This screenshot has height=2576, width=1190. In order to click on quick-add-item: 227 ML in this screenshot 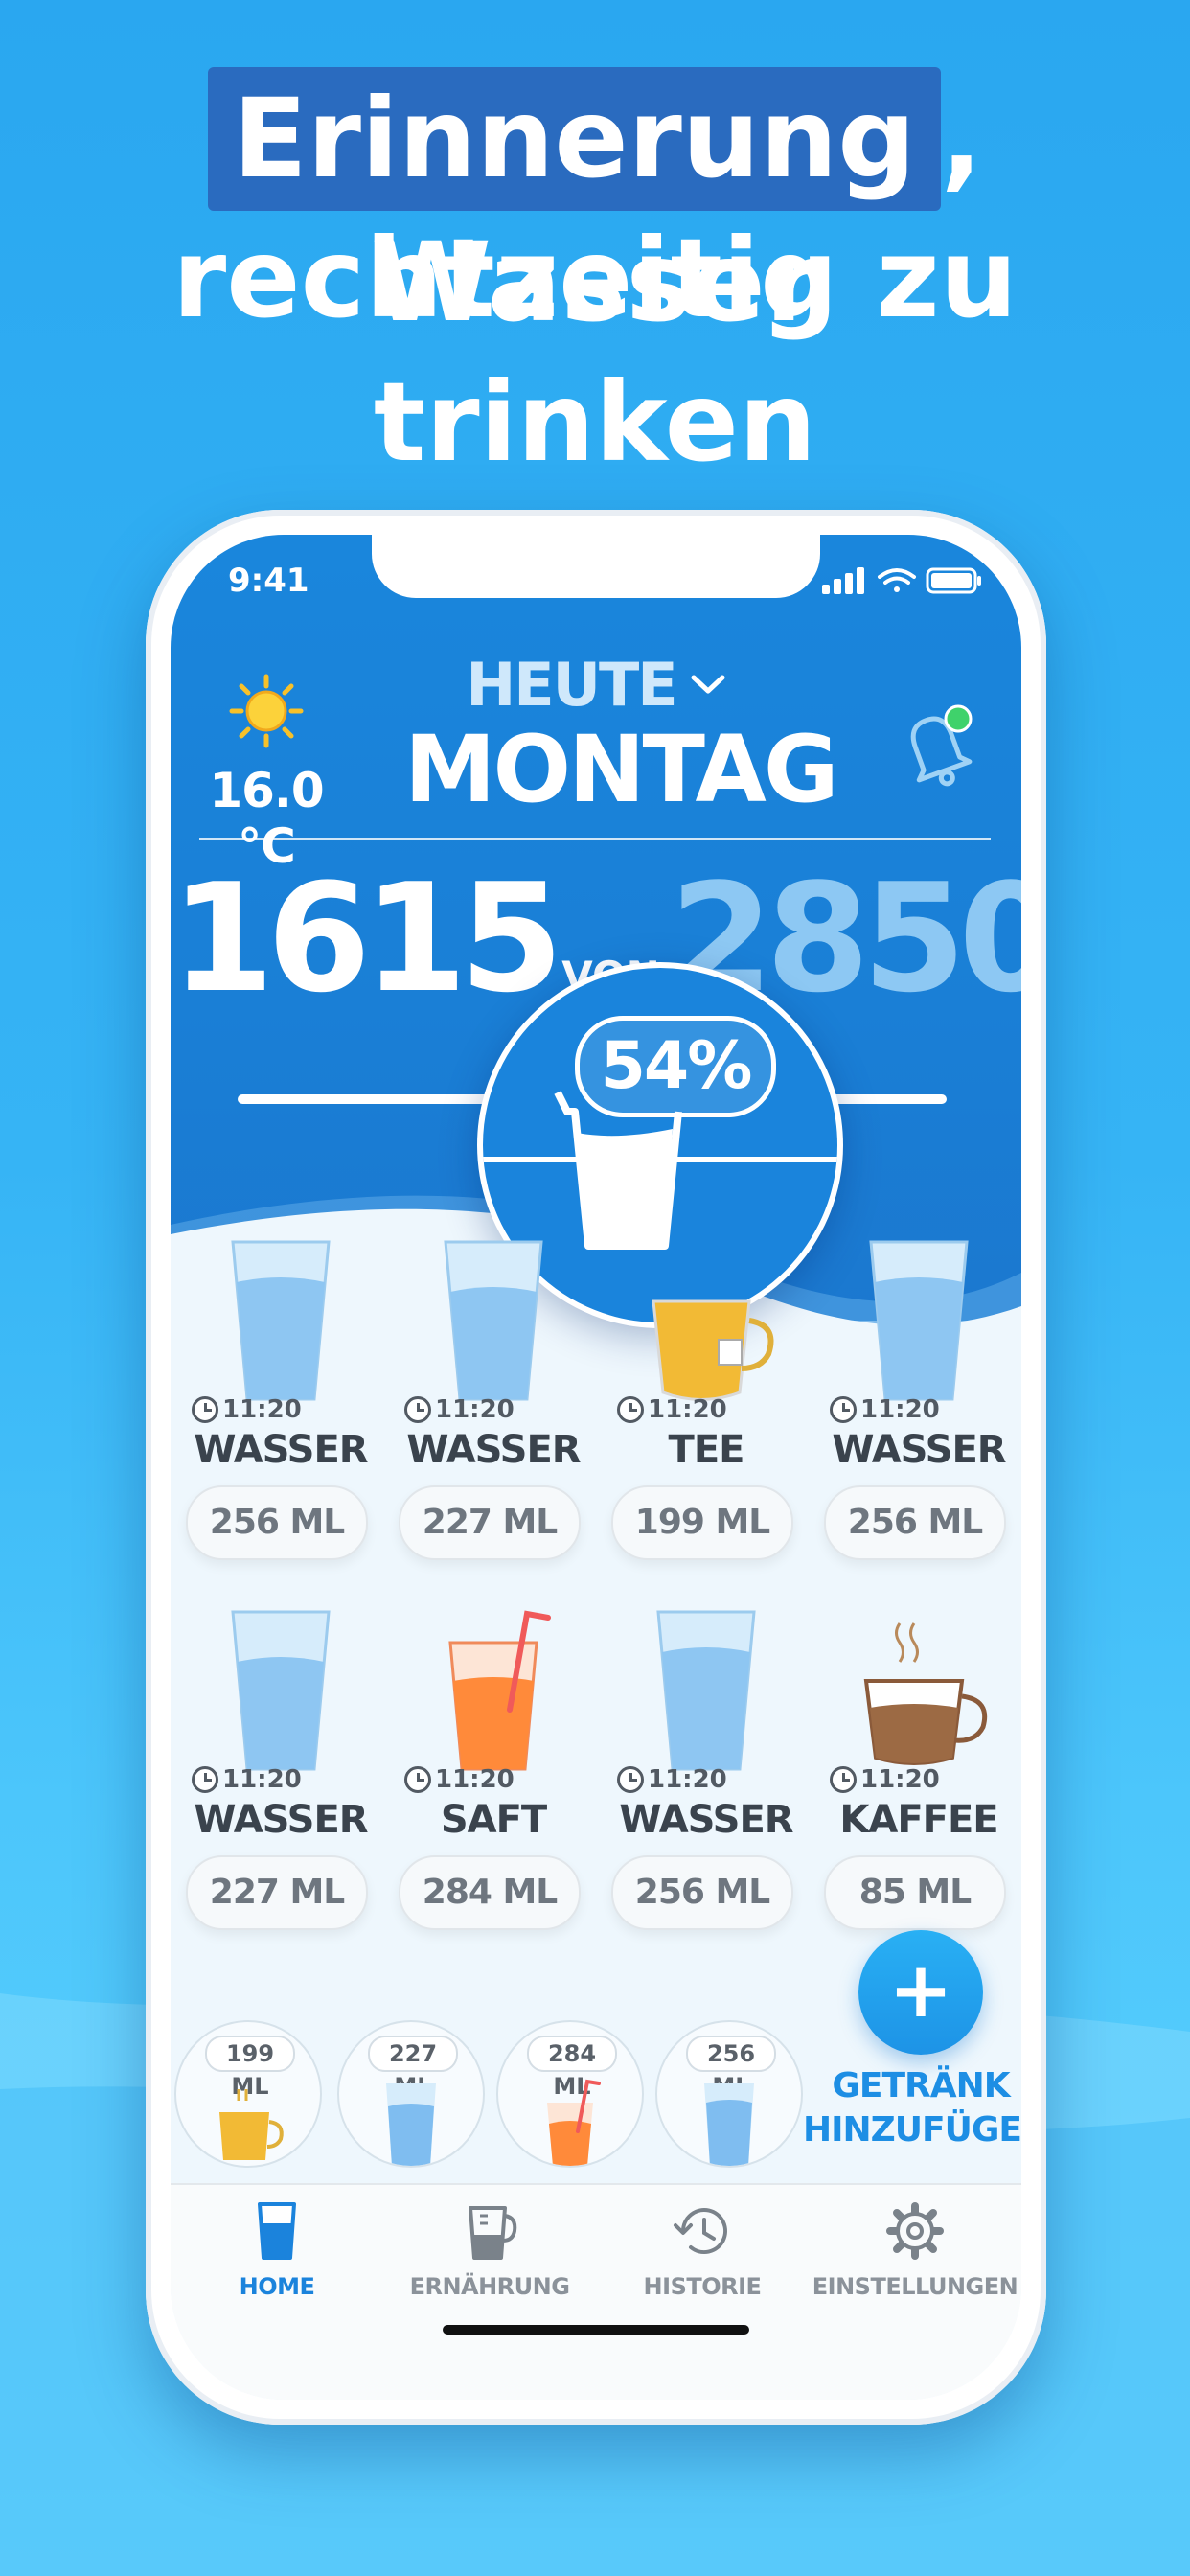, I will do `click(411, 2094)`.